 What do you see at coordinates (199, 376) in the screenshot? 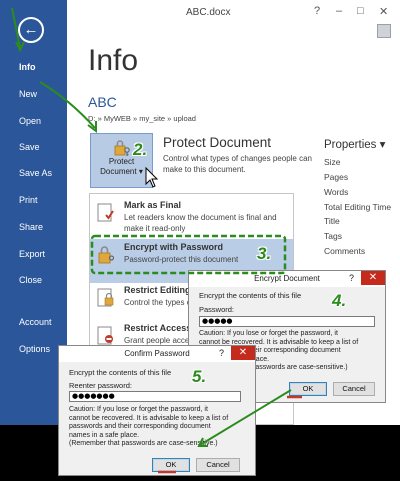
I see `step-5-label: 5.` at bounding box center [199, 376].